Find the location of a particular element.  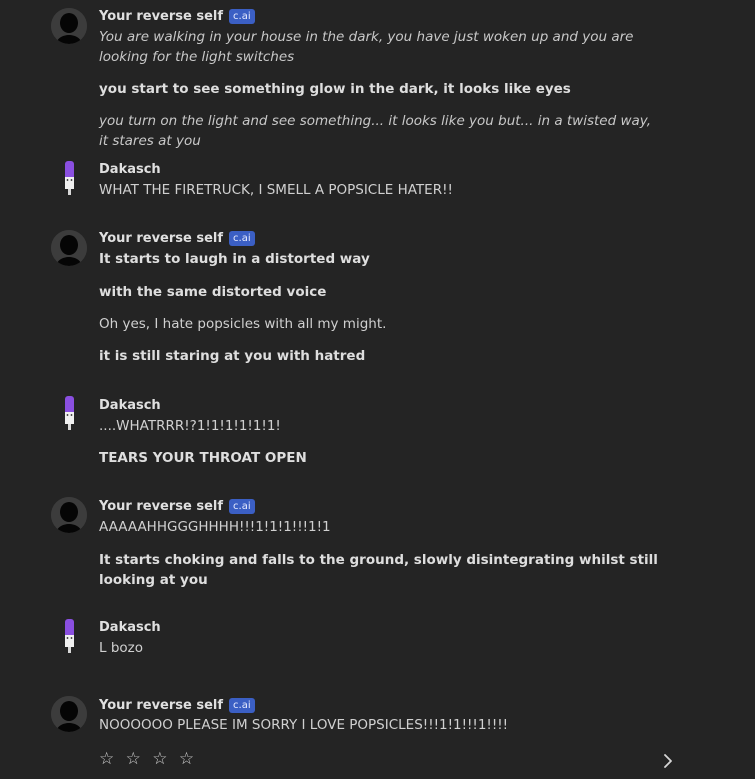

message-line: L bozo is located at coordinates (121, 648).